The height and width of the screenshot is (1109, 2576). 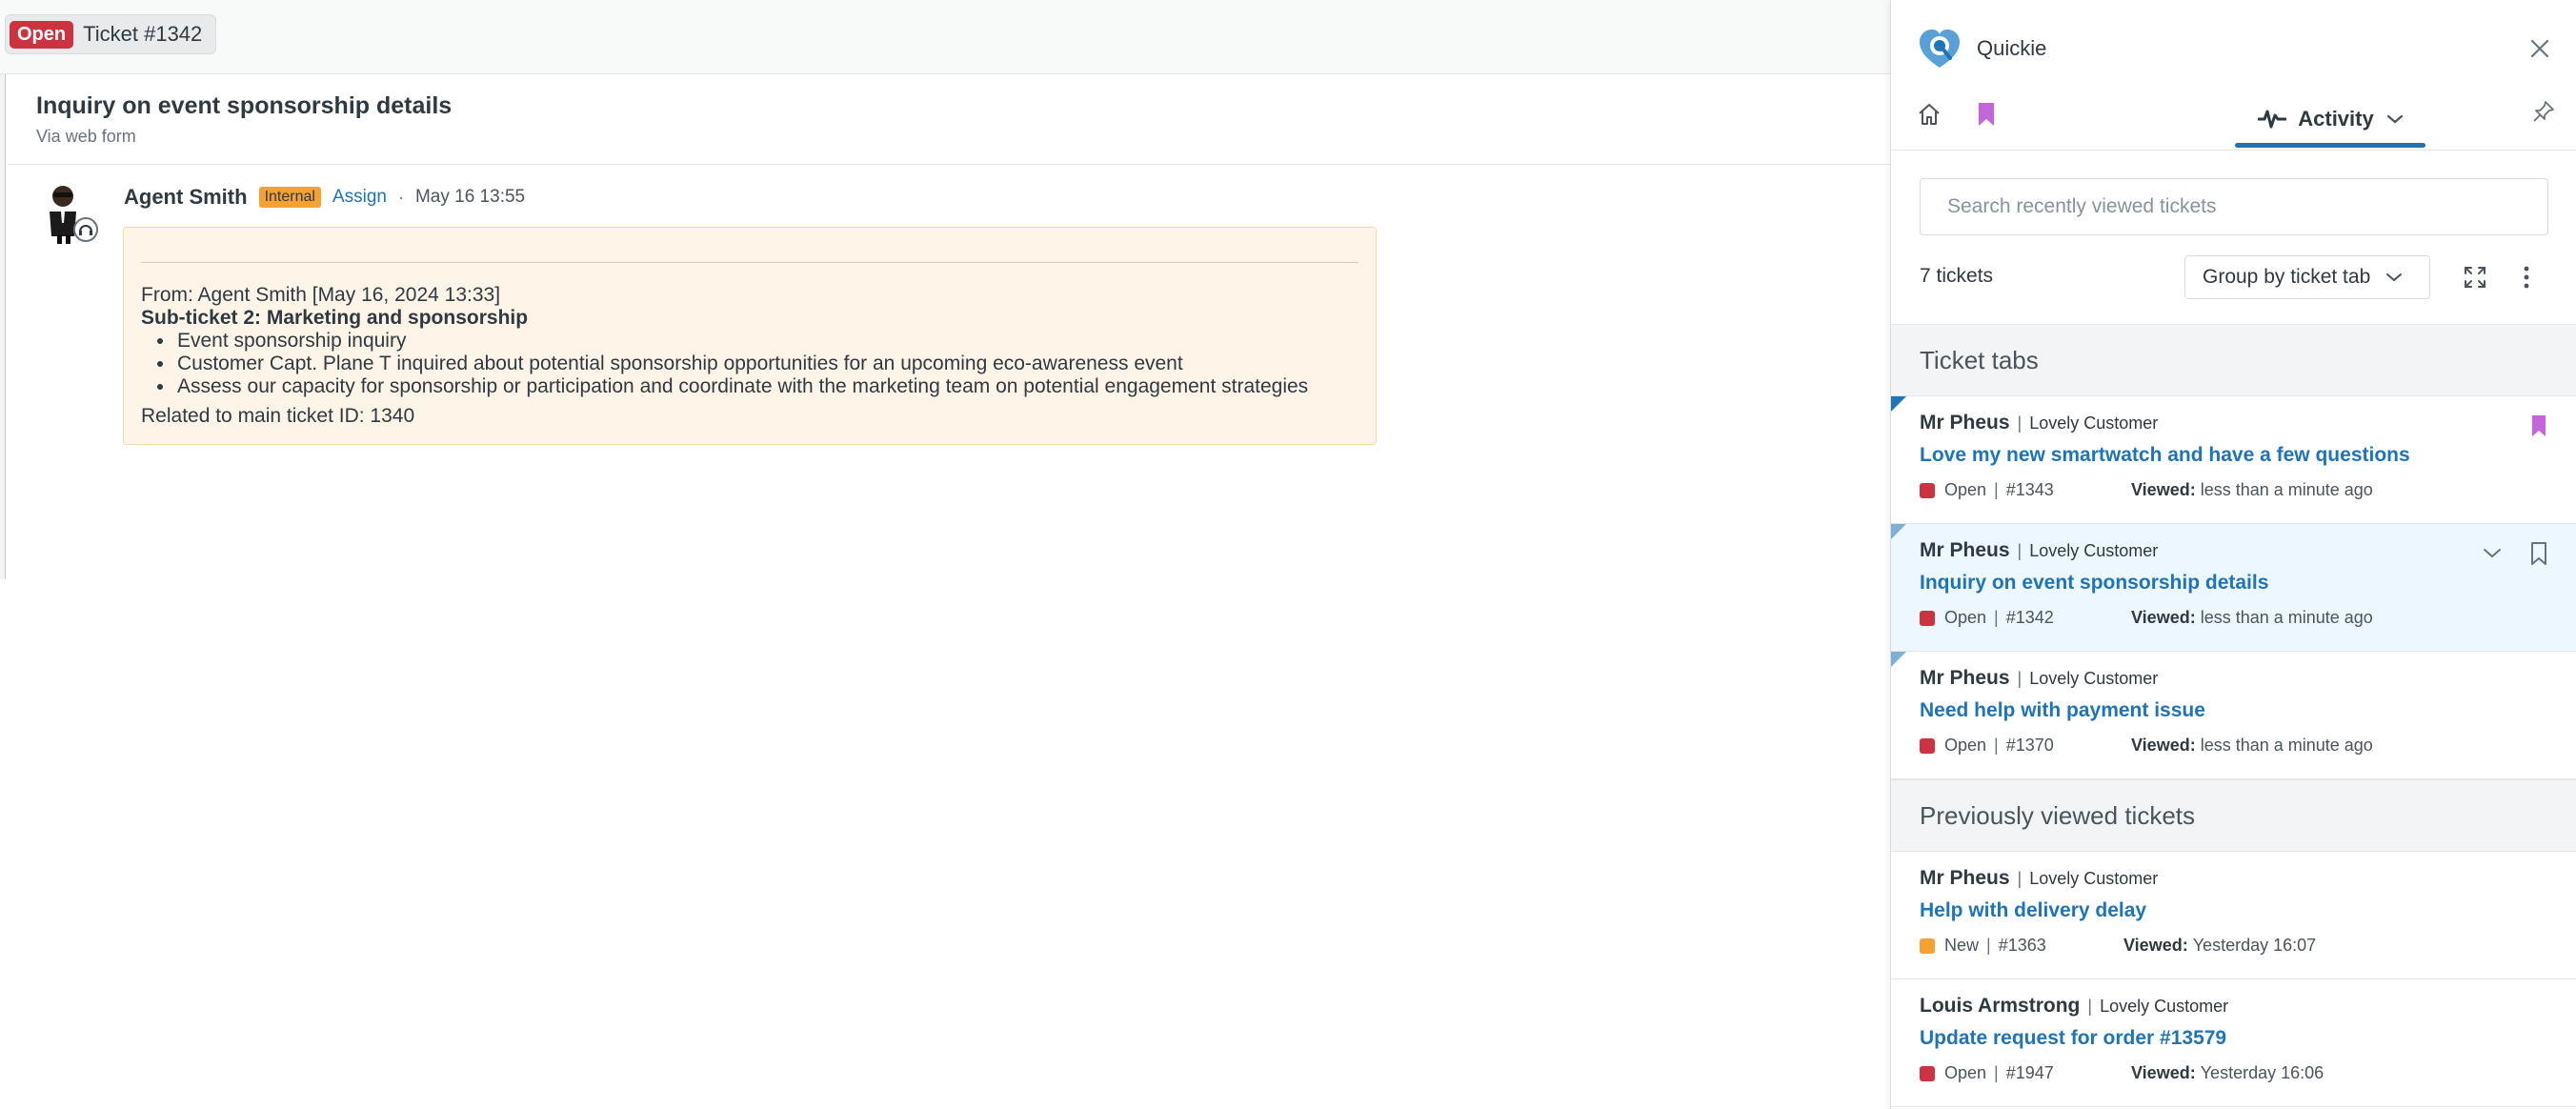 What do you see at coordinates (1957, 276) in the screenshot?
I see `ticket-count: 7 tickets` at bounding box center [1957, 276].